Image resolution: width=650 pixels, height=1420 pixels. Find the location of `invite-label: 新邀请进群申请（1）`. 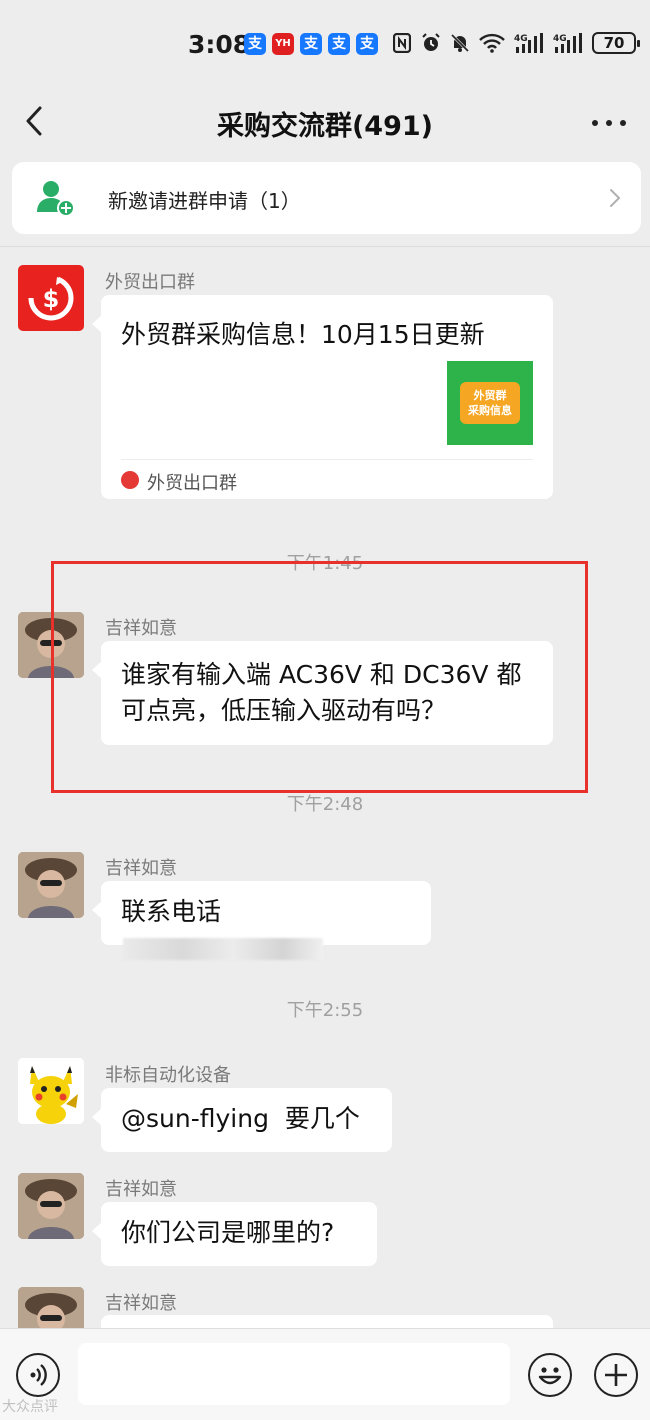

invite-label: 新邀请进群申请（1） is located at coordinates (204, 201).